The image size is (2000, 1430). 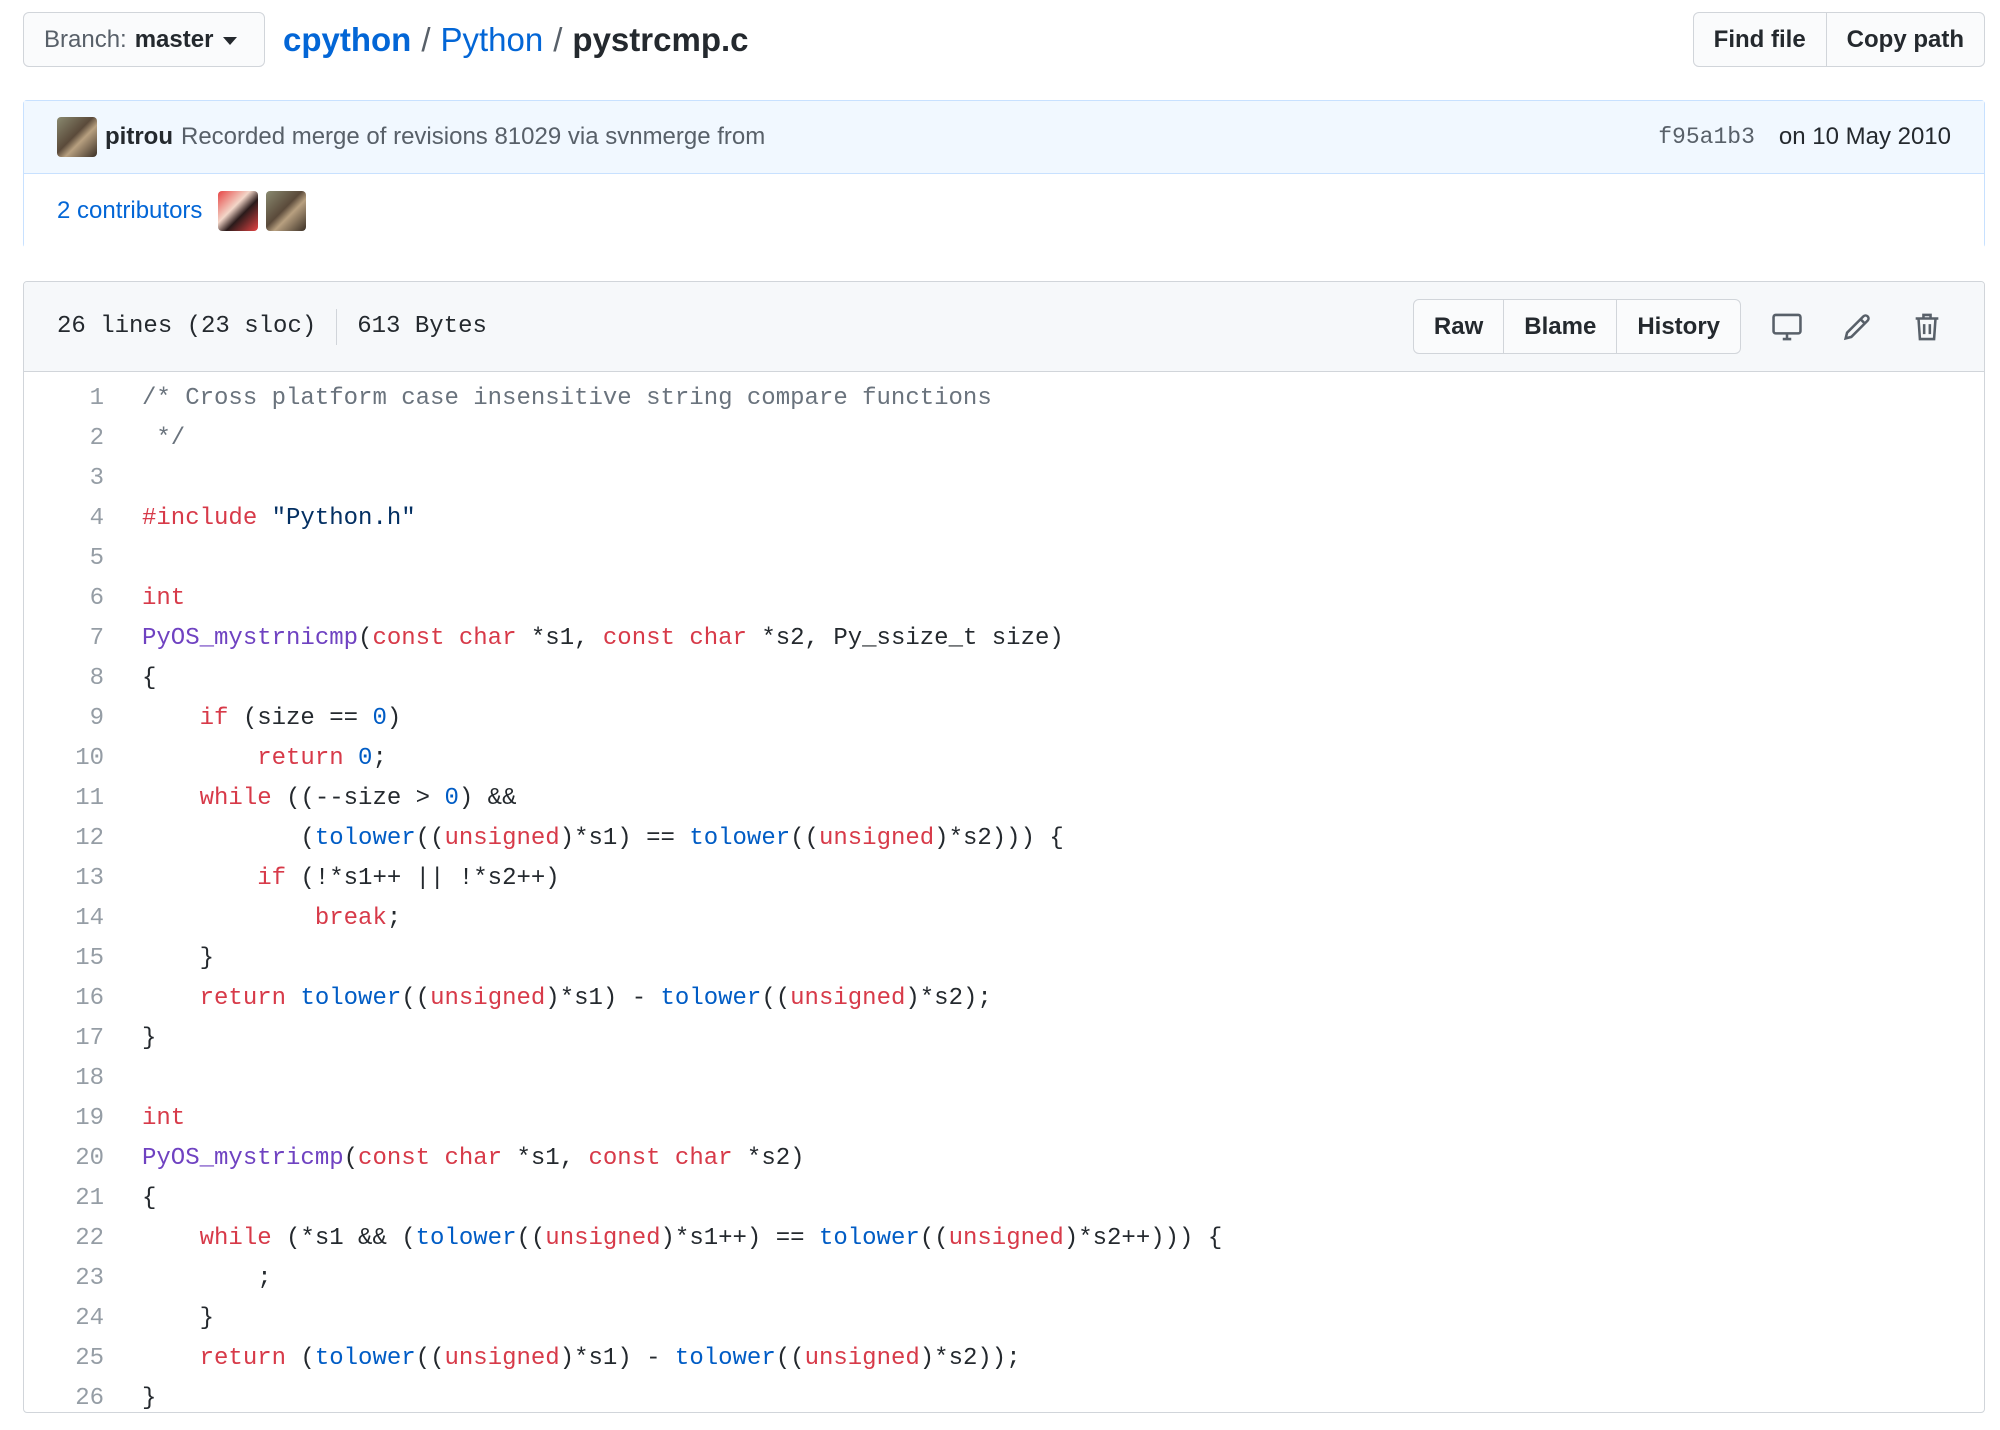 I want to click on branch-select-button: Branch: master, so click(x=144, y=39).